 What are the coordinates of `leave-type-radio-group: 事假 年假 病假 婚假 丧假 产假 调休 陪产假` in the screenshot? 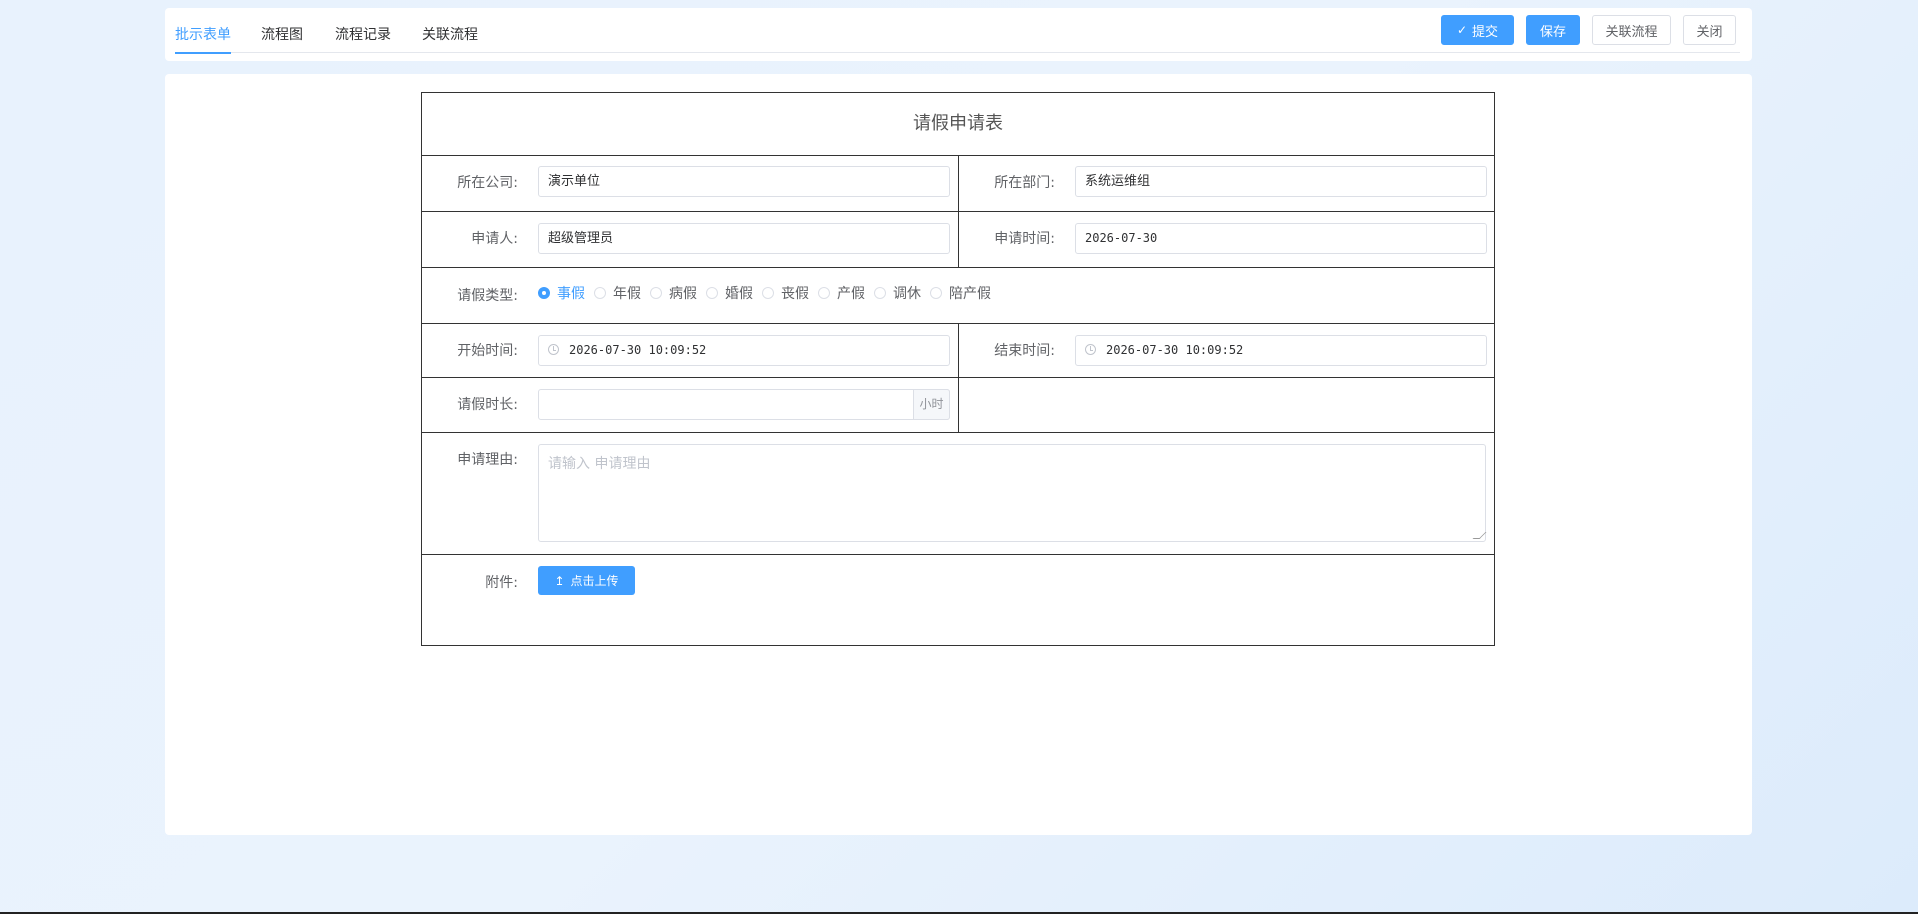 It's located at (769, 293).